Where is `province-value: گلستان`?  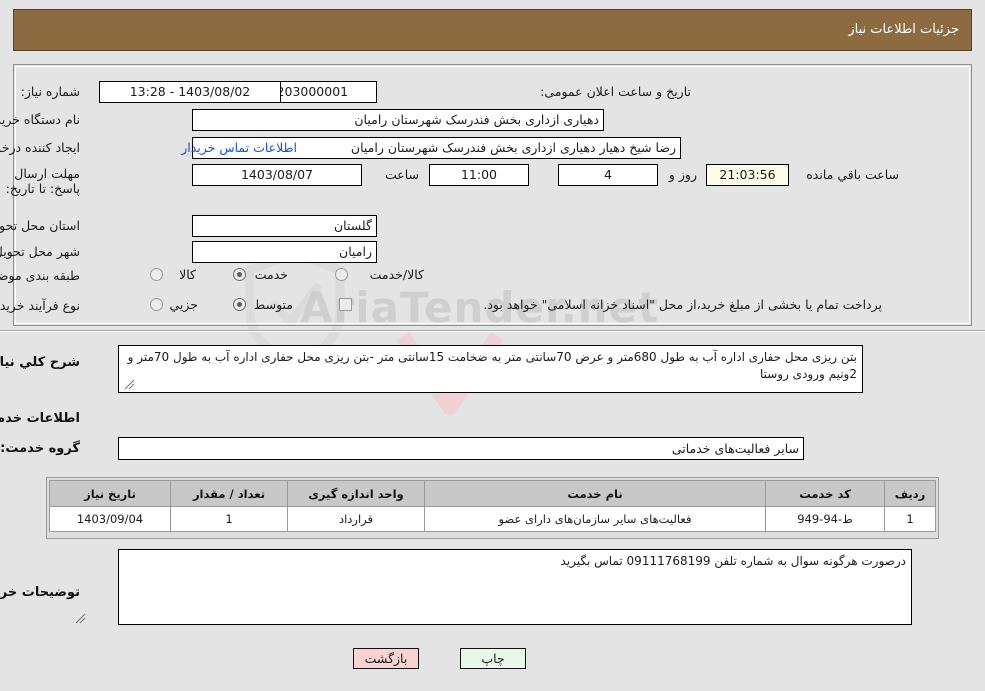
province-value: گلستان is located at coordinates (284, 226).